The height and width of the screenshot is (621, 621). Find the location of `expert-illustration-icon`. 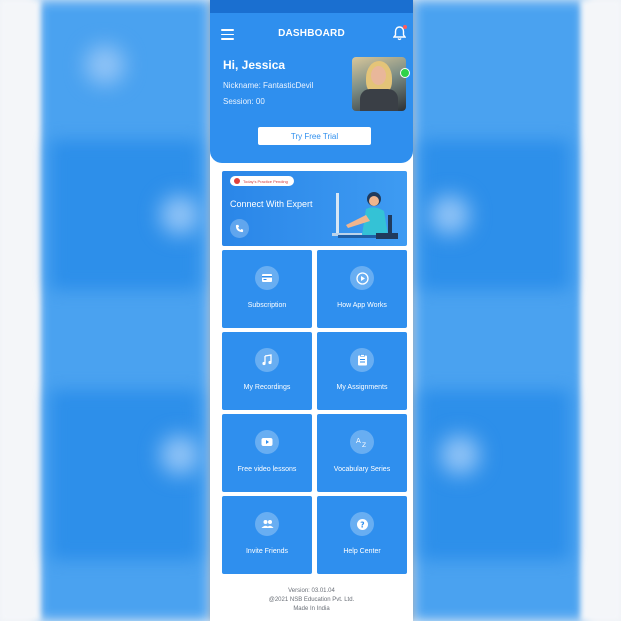

expert-illustration-icon is located at coordinates (365, 215).